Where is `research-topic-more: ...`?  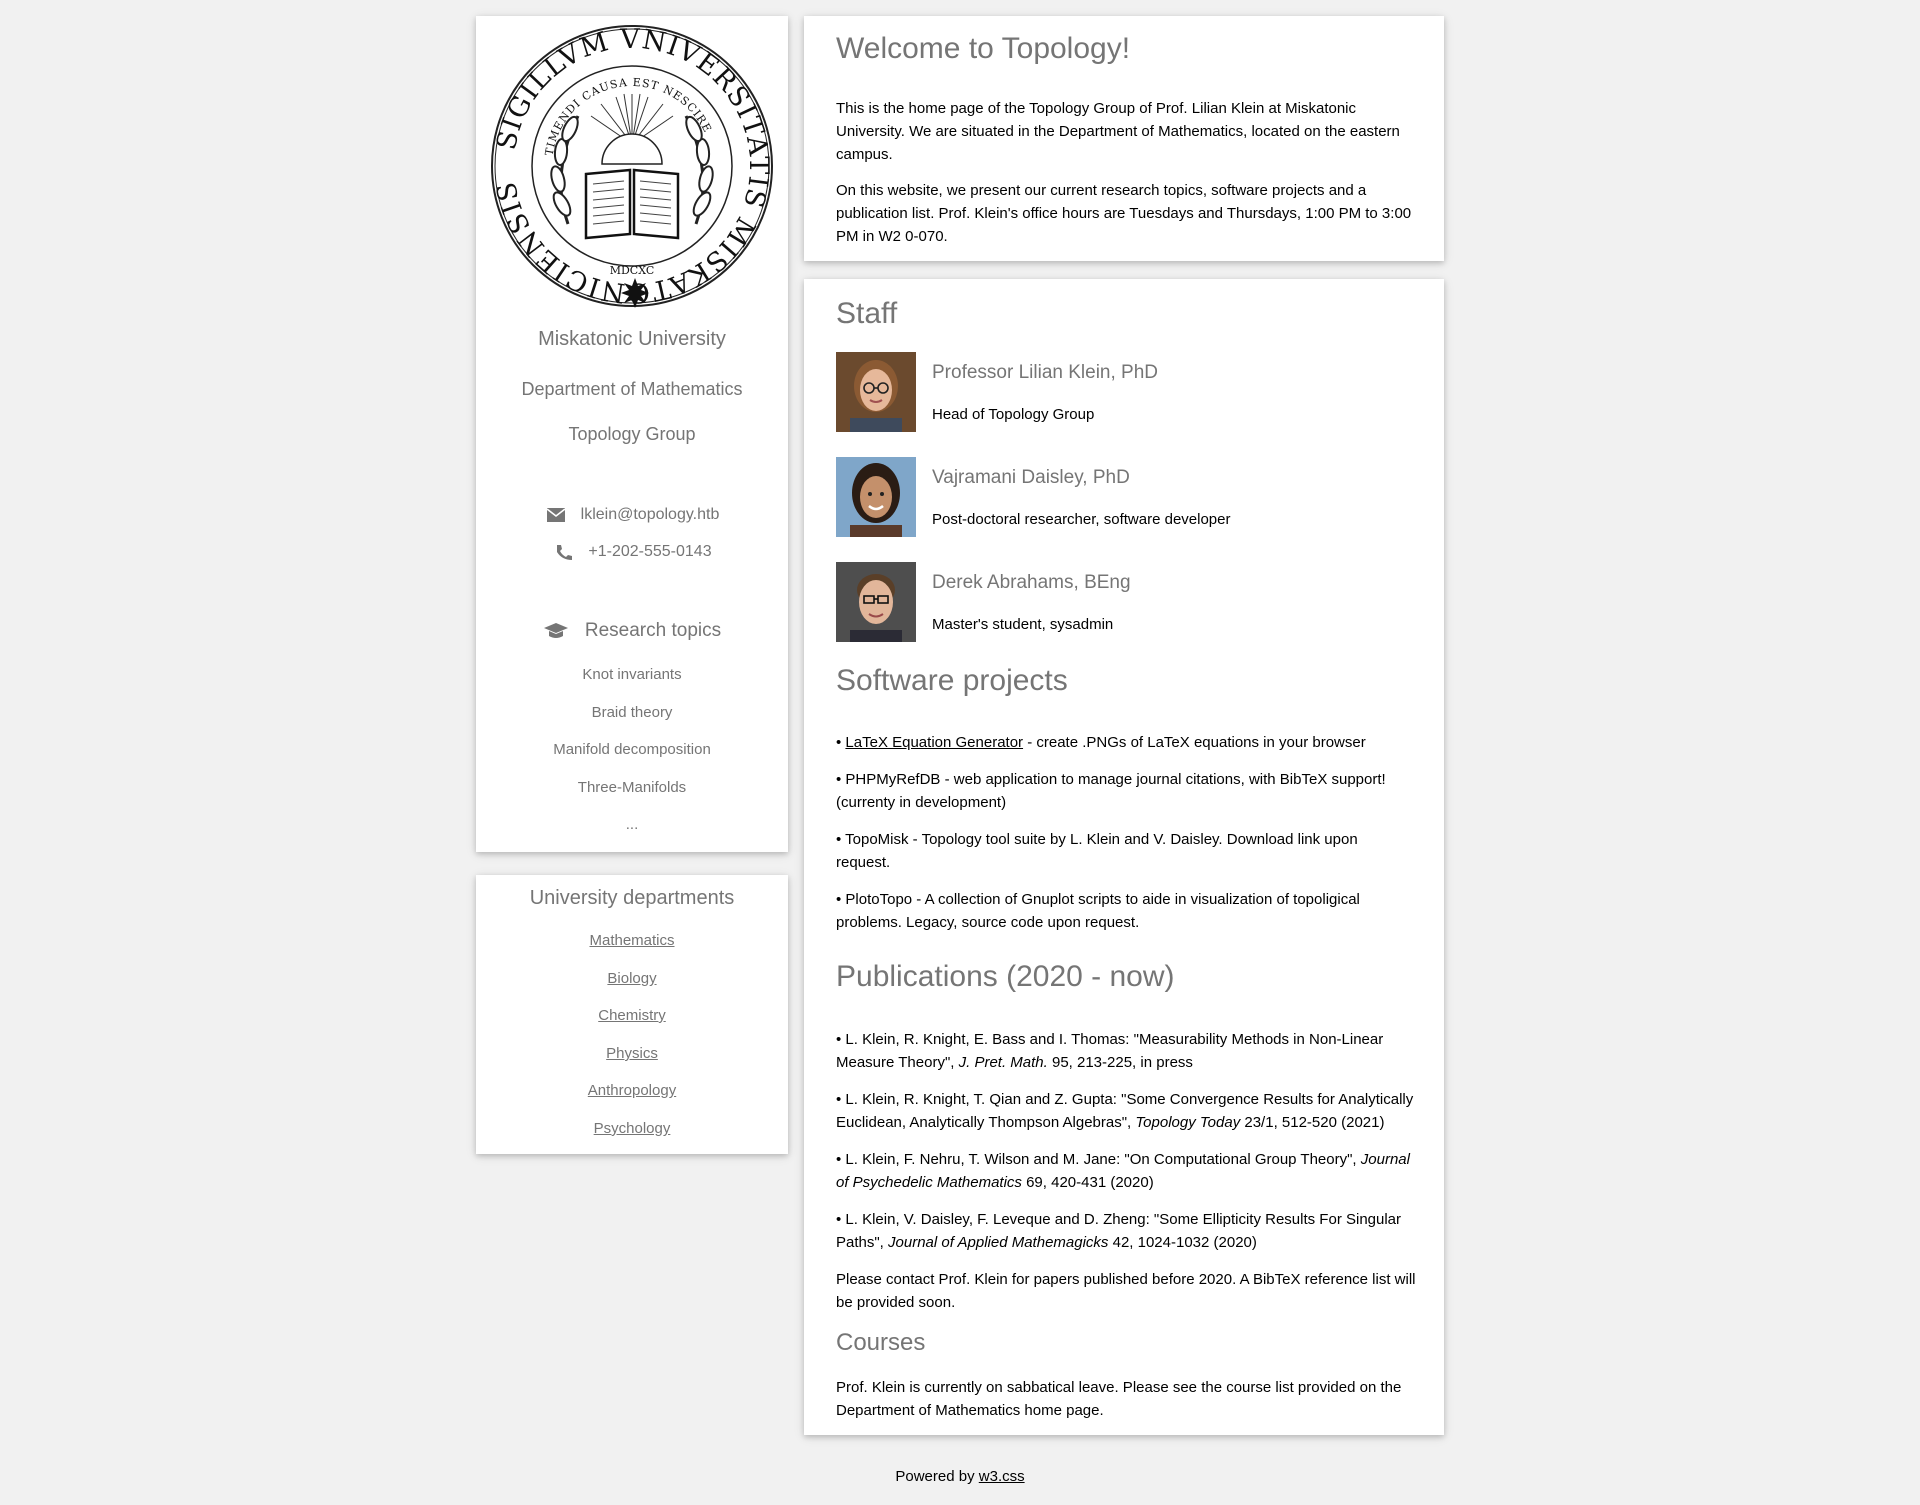 research-topic-more: ... is located at coordinates (632, 824).